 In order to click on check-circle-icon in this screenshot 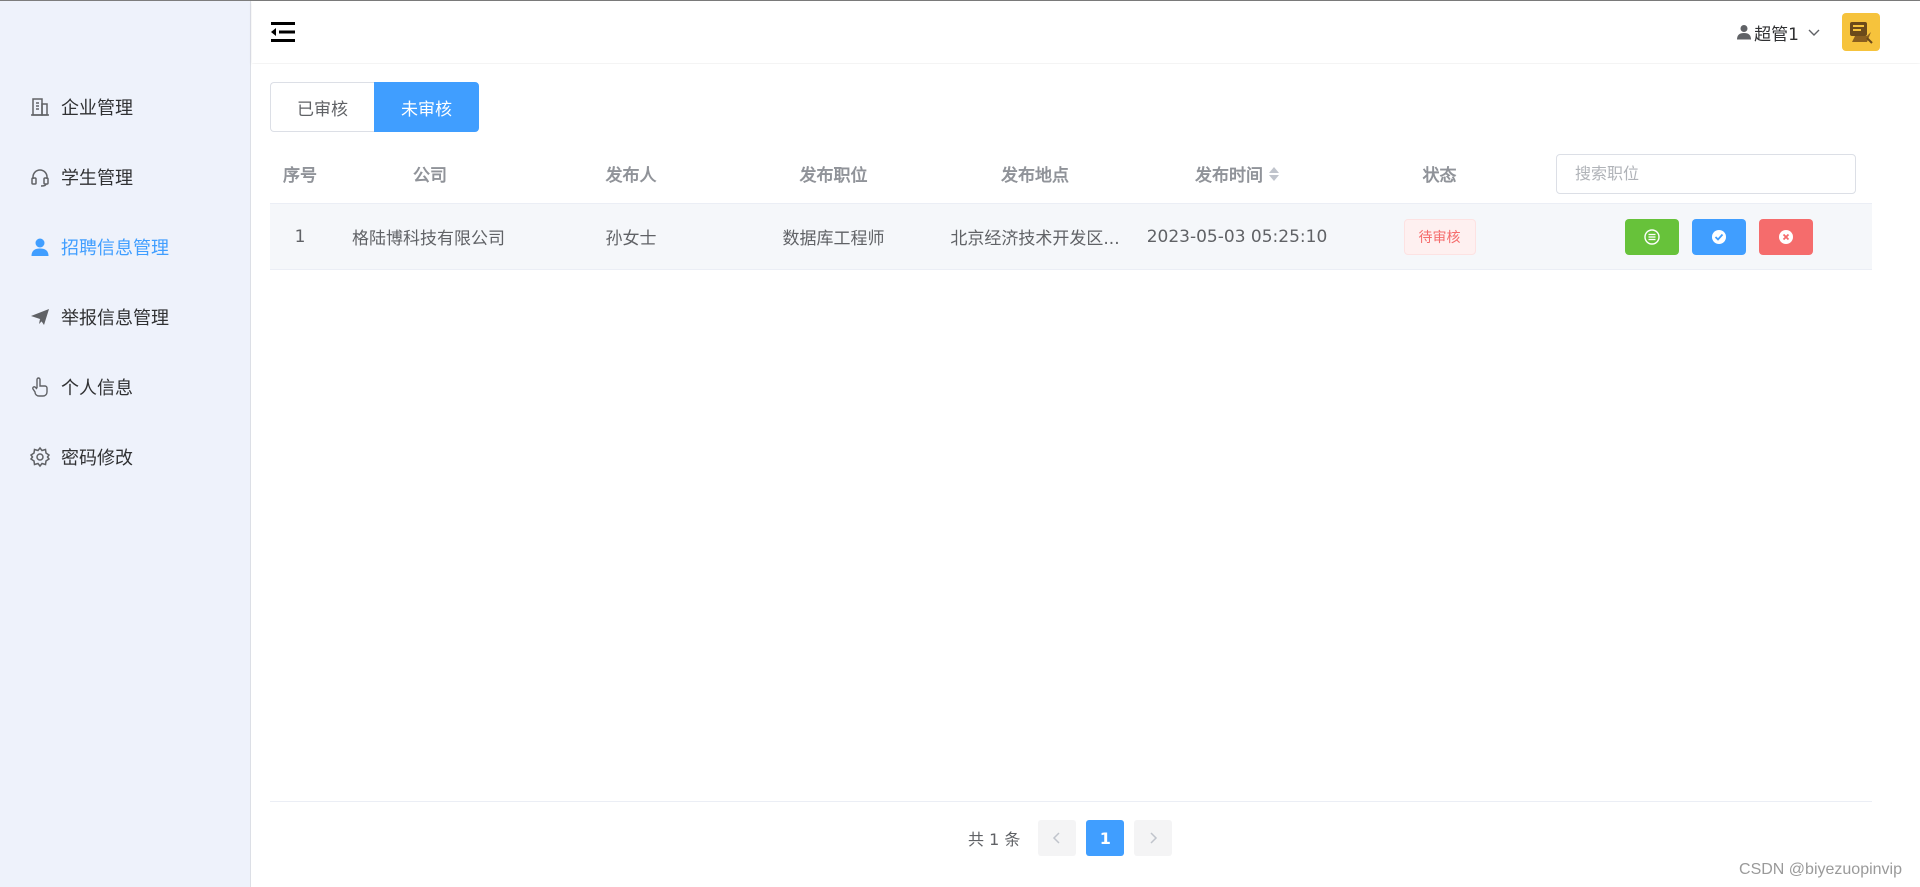, I will do `click(1718, 236)`.